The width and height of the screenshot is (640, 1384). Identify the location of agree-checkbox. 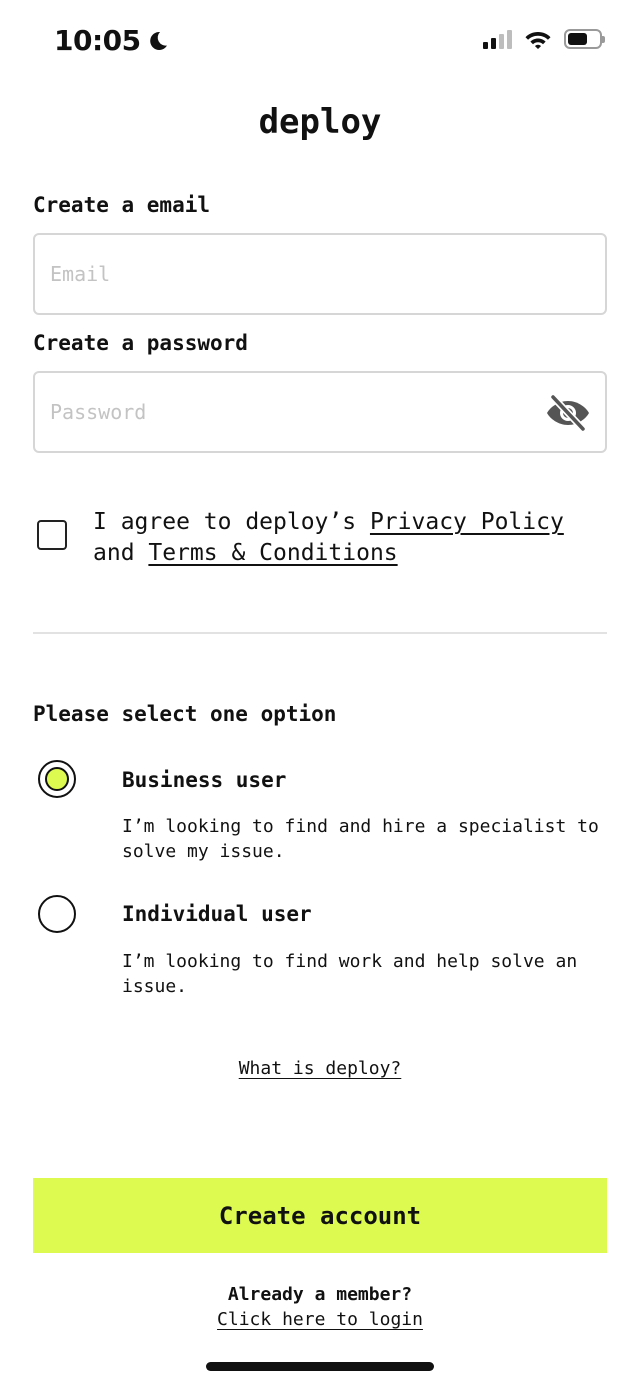
(52, 535).